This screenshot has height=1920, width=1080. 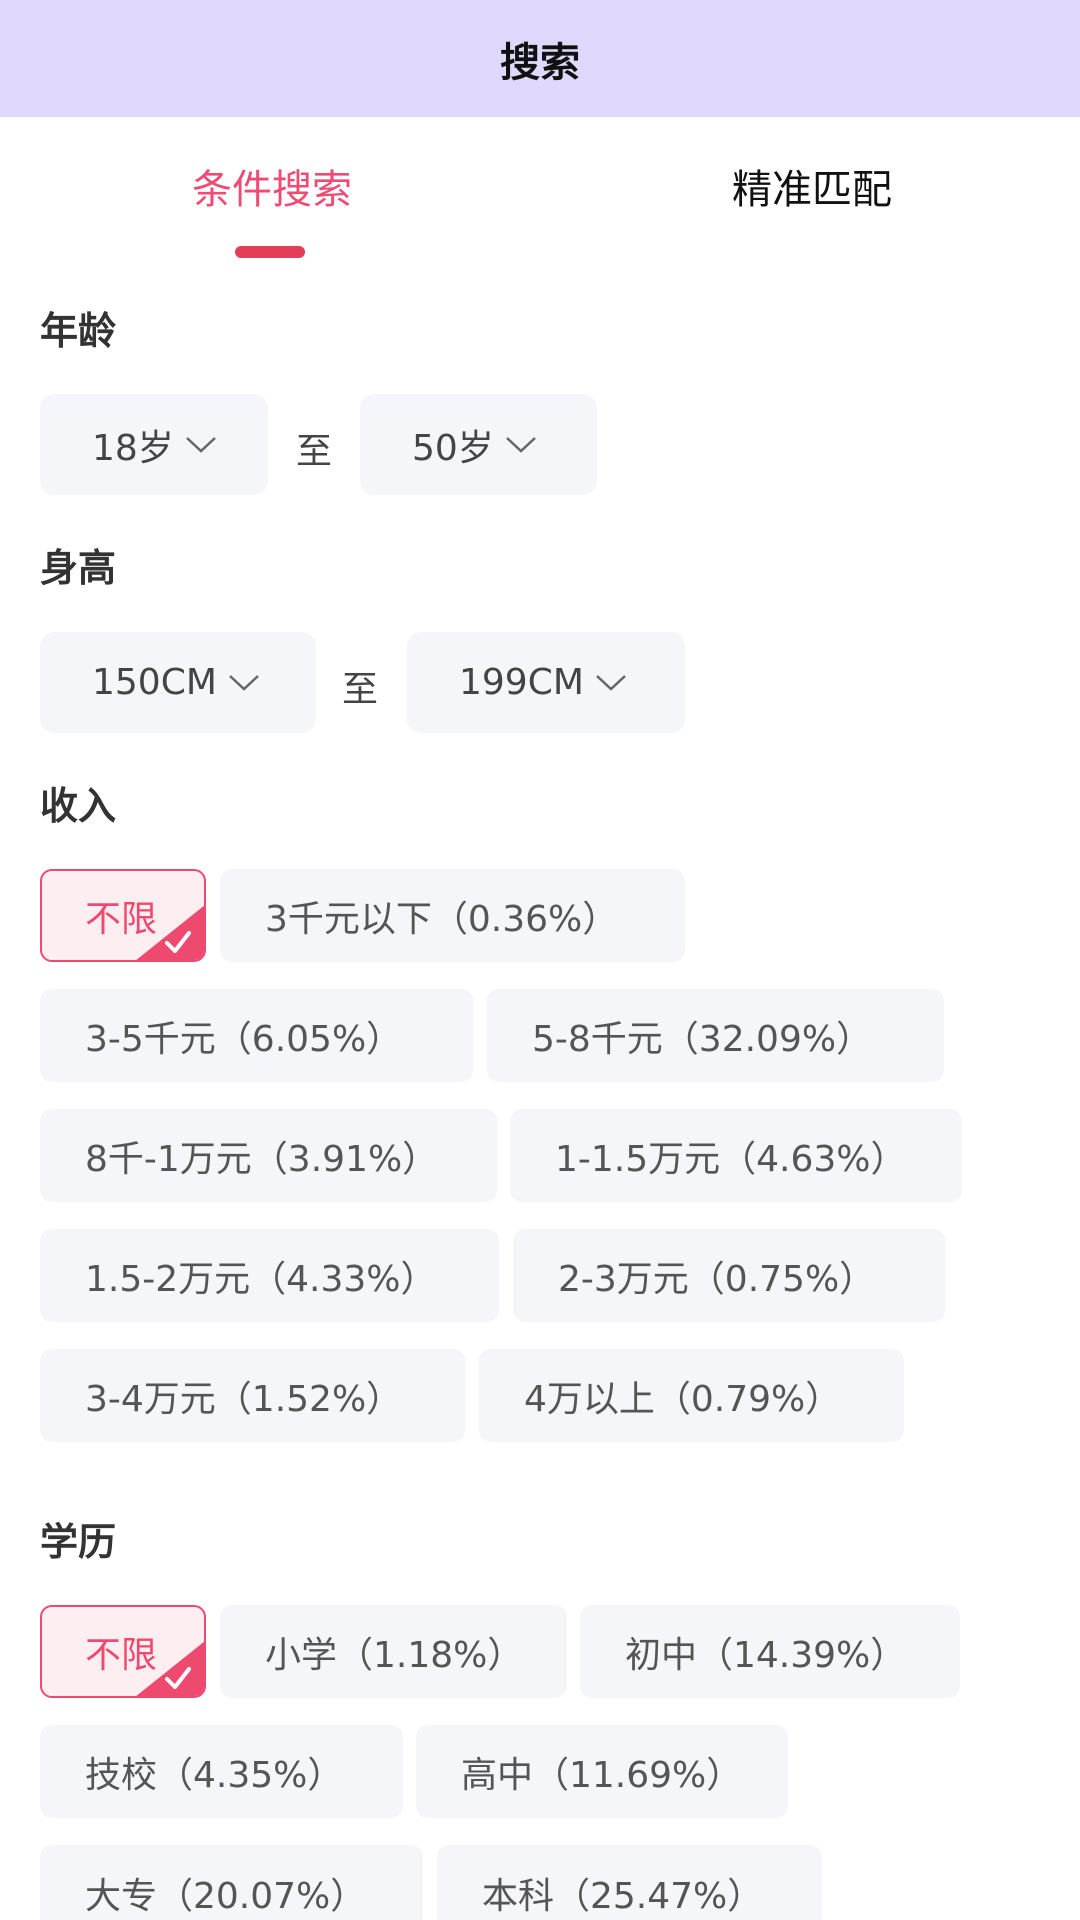 What do you see at coordinates (731, 1159) in the screenshot?
I see `chip-label: 1-1.5万元（4.63%）` at bounding box center [731, 1159].